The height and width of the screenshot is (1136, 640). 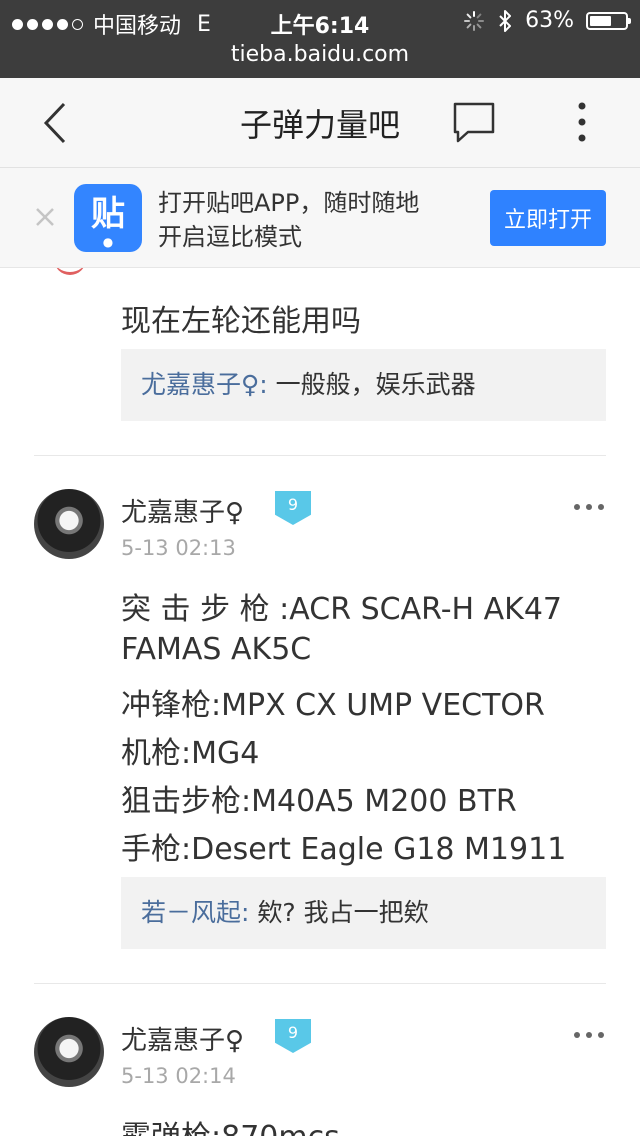 What do you see at coordinates (505, 20) in the screenshot?
I see `bluetooth-icon` at bounding box center [505, 20].